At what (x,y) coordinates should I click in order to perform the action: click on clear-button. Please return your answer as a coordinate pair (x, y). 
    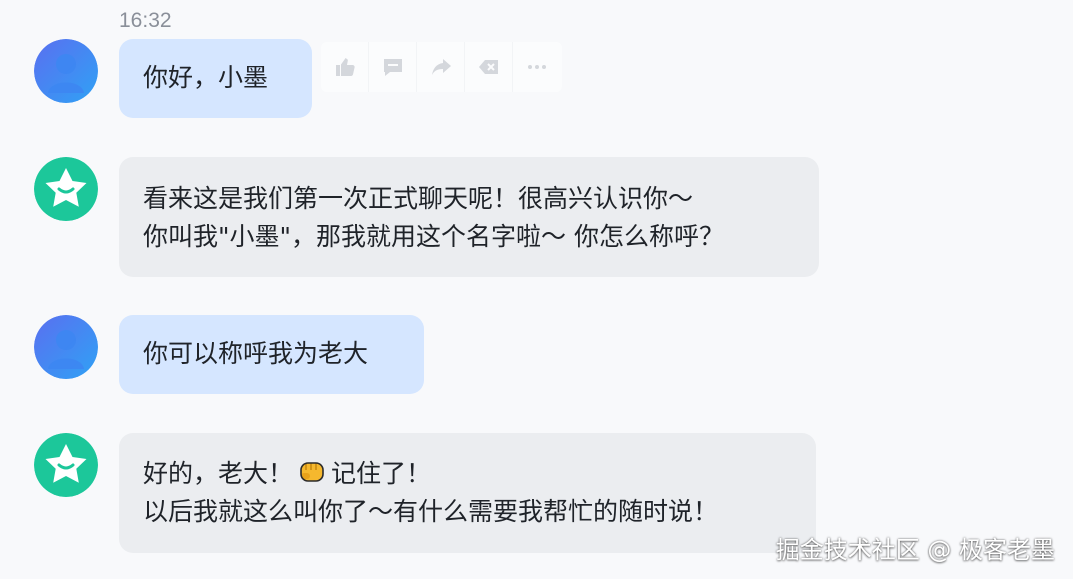
    Looking at the image, I should click on (489, 67).